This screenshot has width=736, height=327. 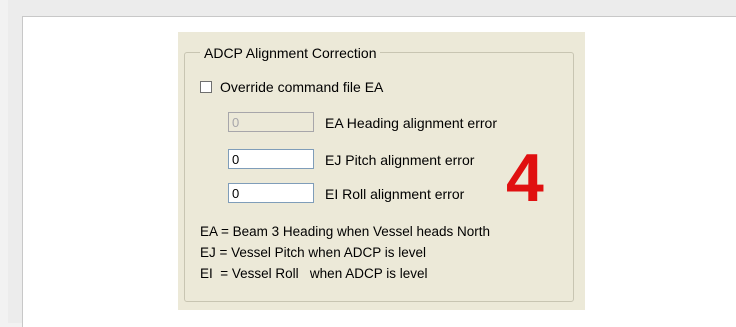 What do you see at coordinates (411, 123) in the screenshot?
I see `ea-label: EA Heading alignment error` at bounding box center [411, 123].